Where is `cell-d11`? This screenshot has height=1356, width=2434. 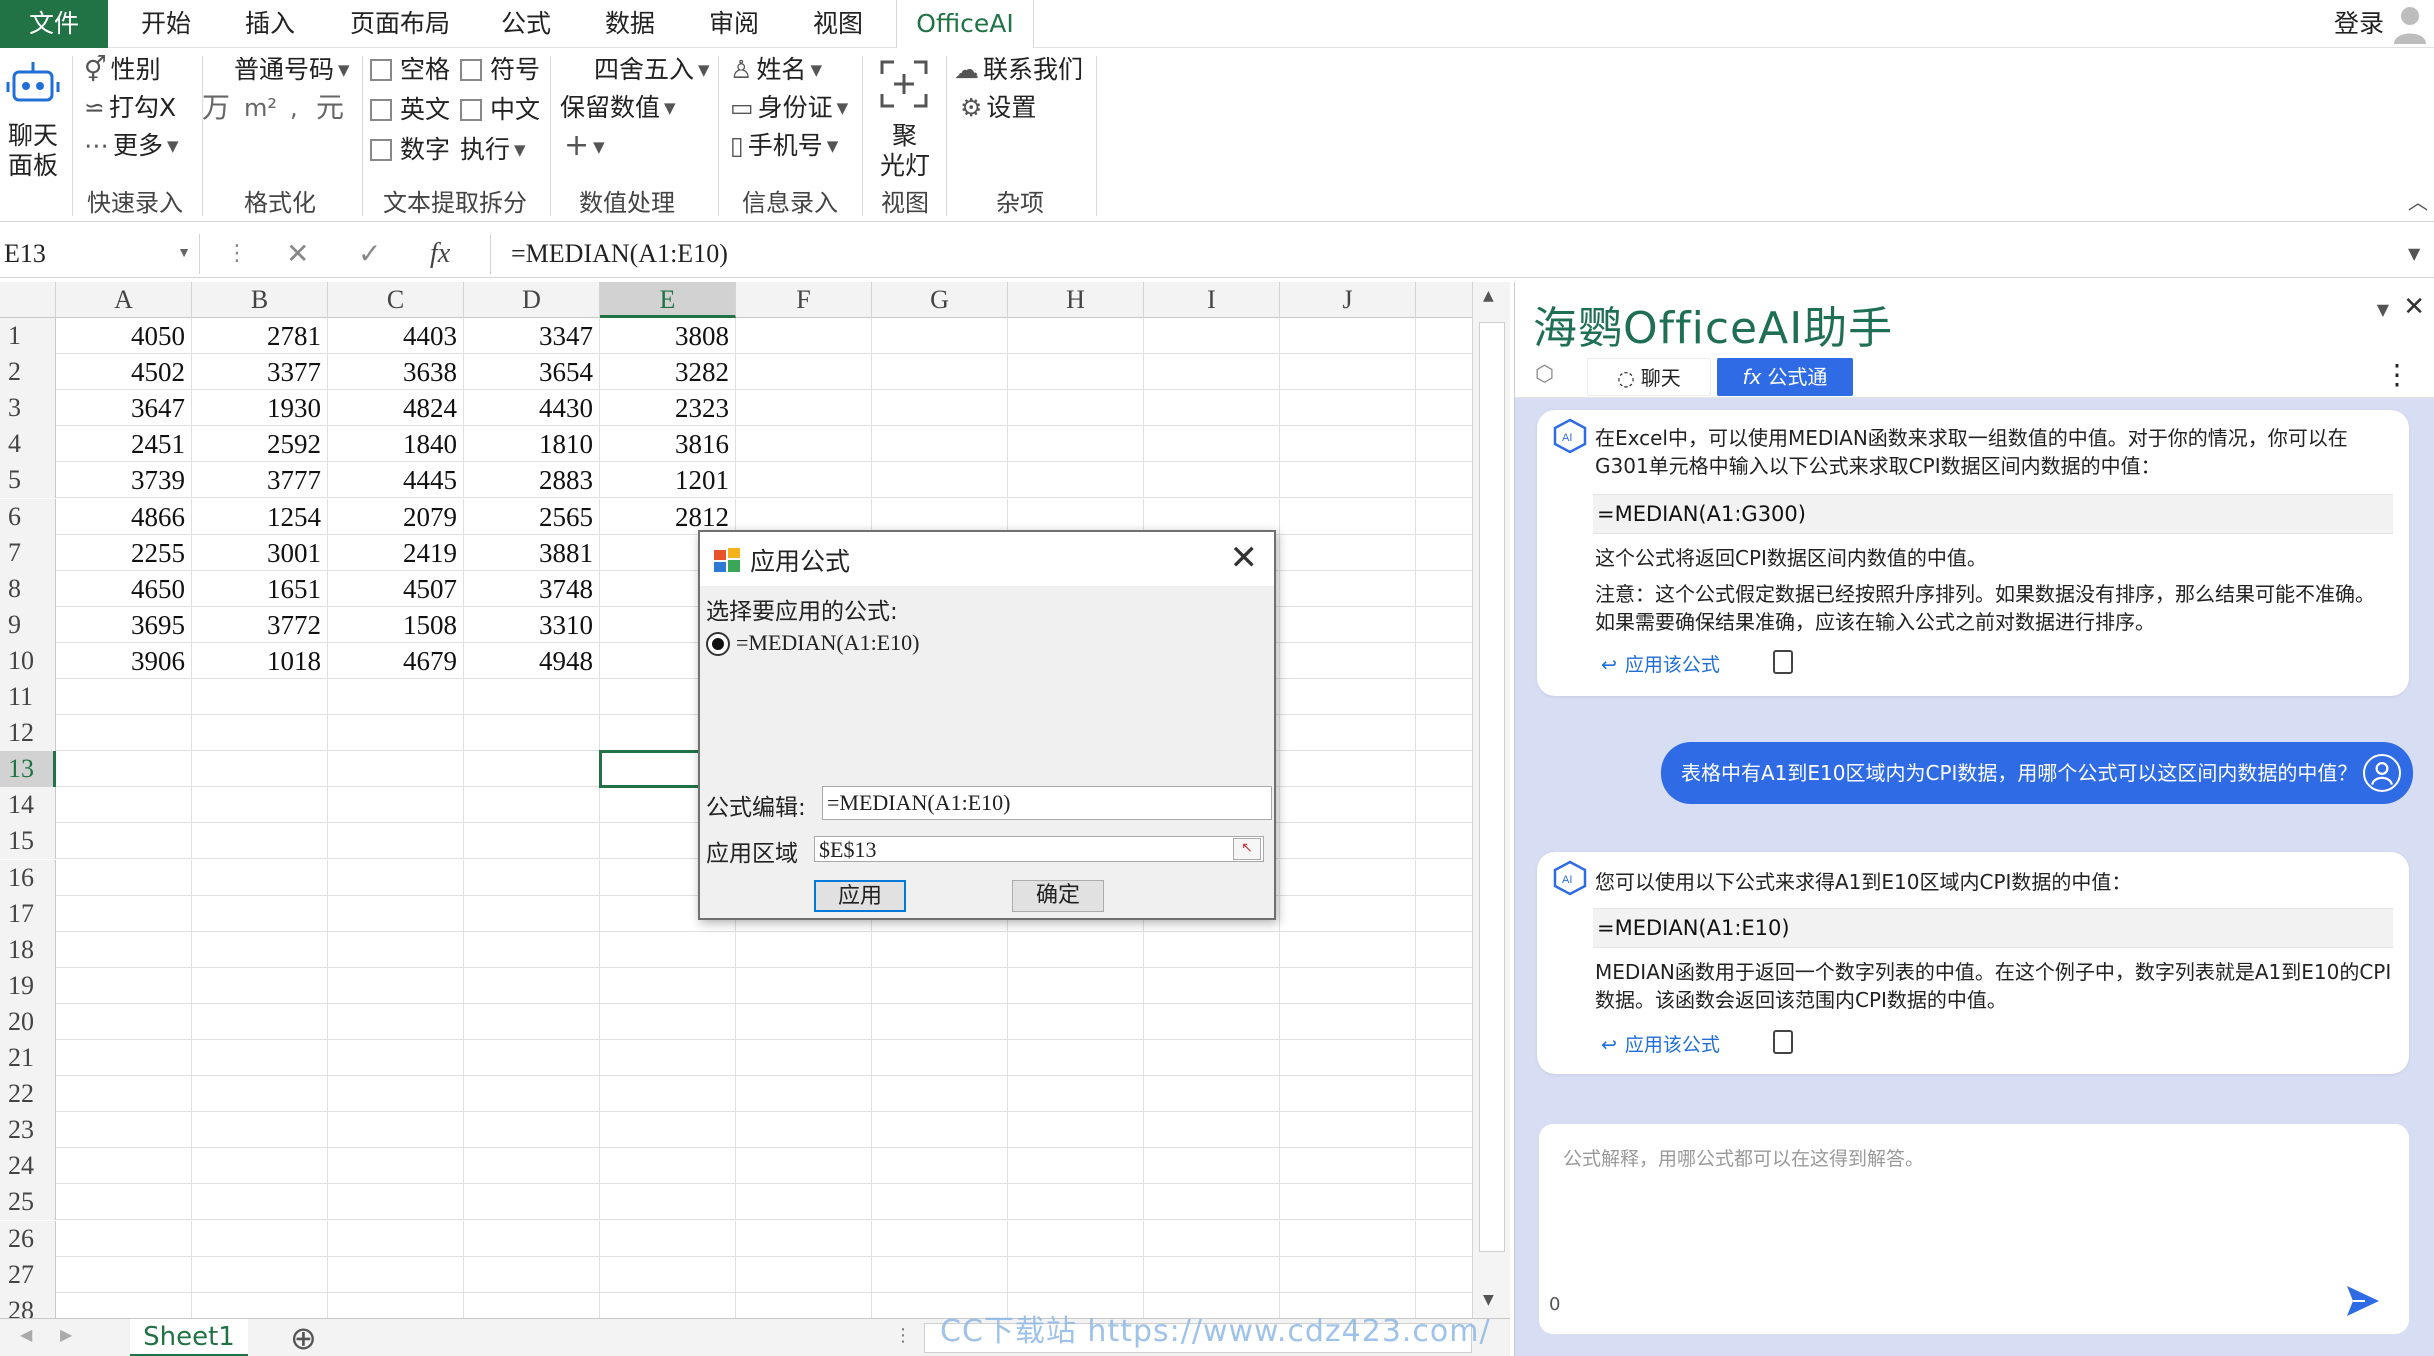 cell-d11 is located at coordinates (532, 697).